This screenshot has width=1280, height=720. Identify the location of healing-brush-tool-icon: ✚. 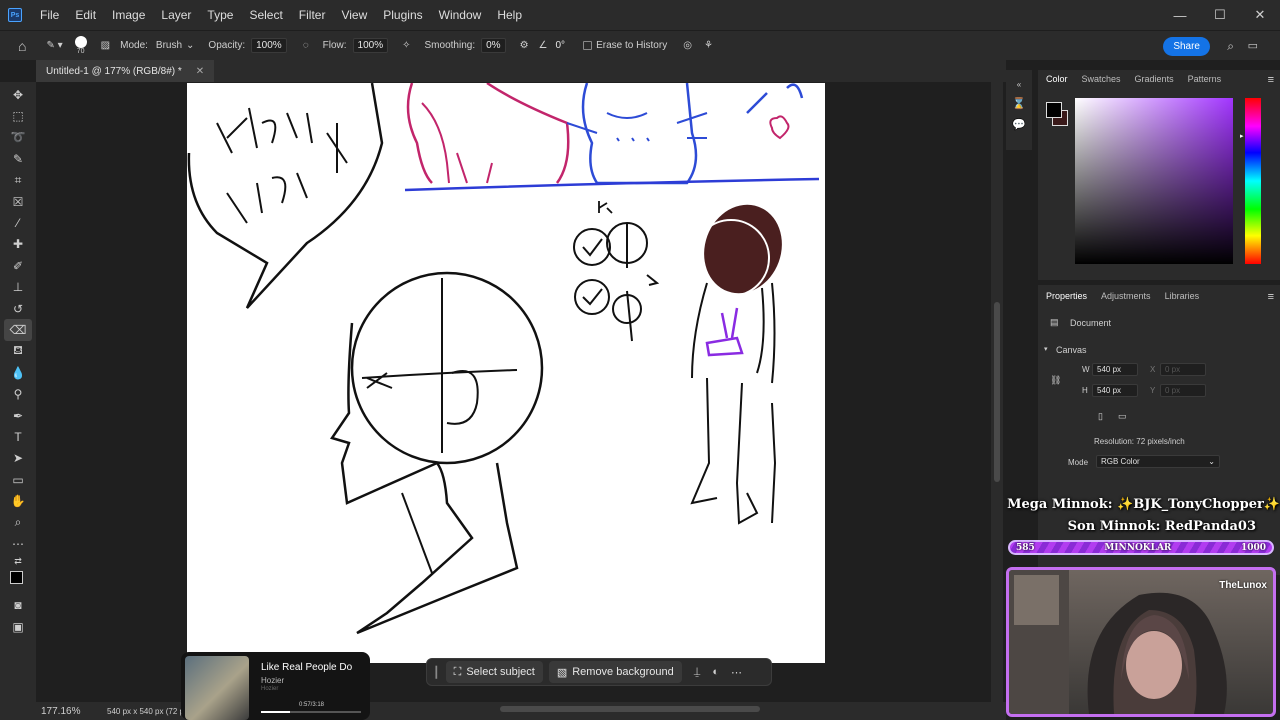
(18, 244).